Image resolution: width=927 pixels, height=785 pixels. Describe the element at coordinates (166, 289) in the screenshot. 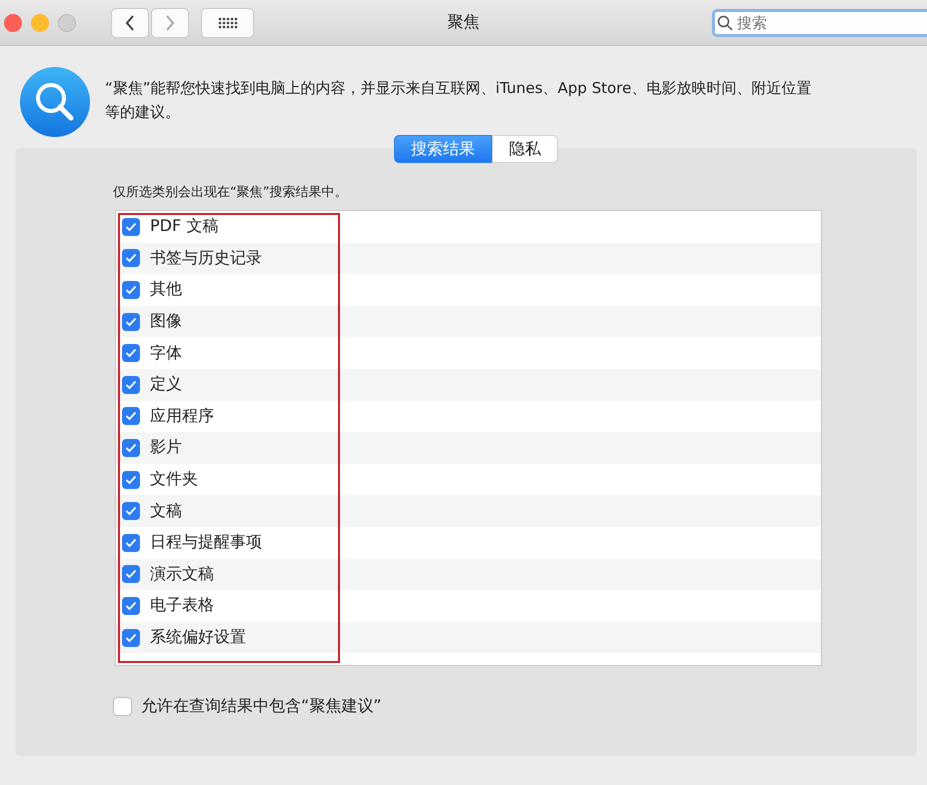

I see `category-label: 其他` at that location.